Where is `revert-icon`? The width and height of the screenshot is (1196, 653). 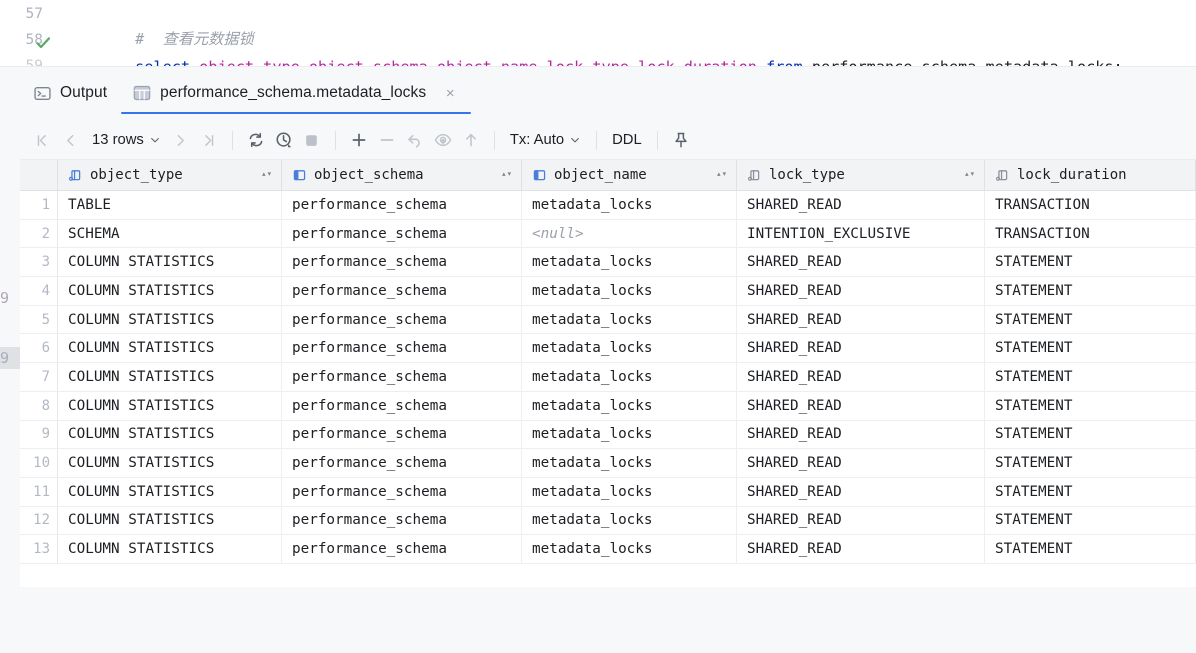
revert-icon is located at coordinates (415, 140).